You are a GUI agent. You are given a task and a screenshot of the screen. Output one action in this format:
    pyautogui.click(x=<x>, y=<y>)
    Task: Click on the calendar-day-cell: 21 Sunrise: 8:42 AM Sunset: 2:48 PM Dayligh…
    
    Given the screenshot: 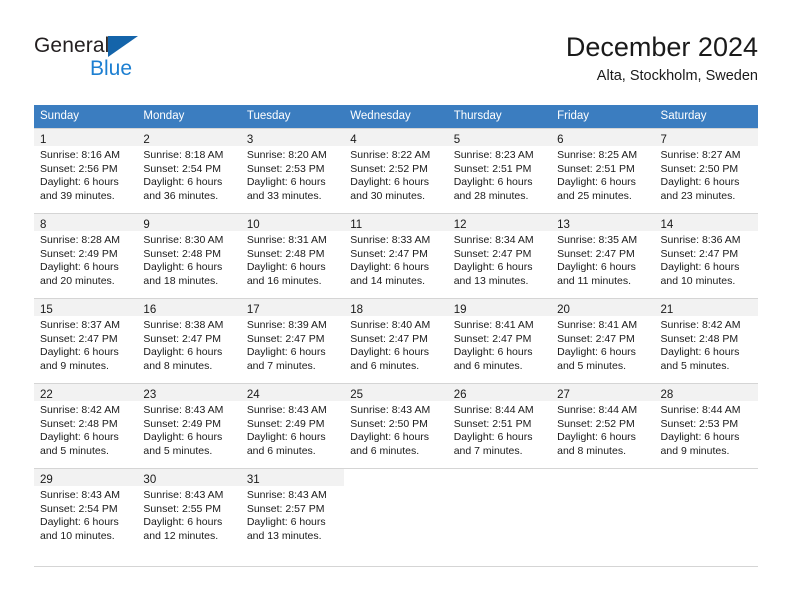 What is the action you would take?
    pyautogui.click(x=706, y=341)
    